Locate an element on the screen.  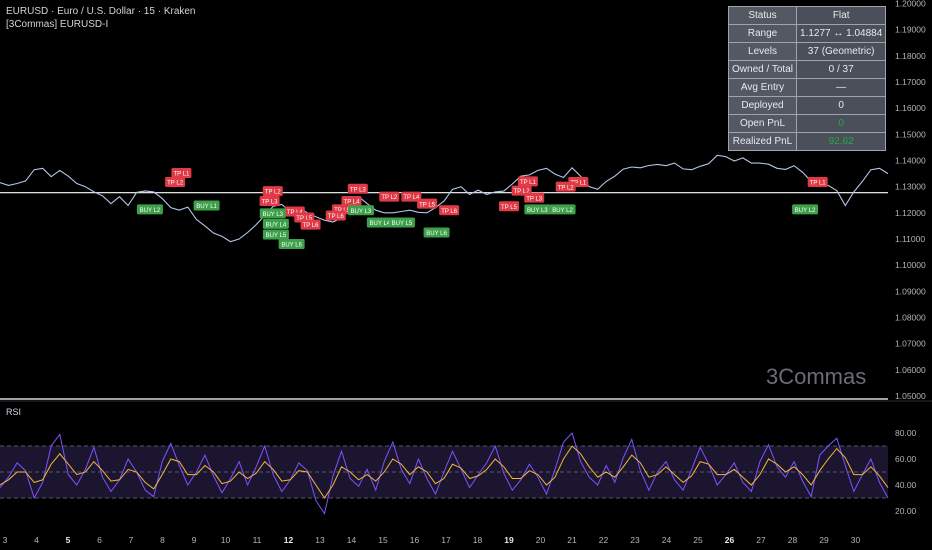
open-pnl-row: Open PnL 0 is located at coordinates (807, 123).